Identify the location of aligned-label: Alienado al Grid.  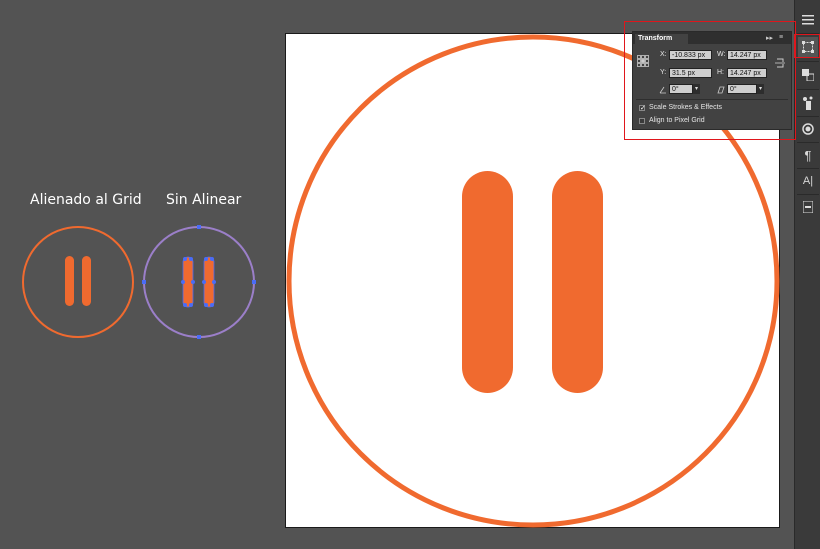
(86, 200).